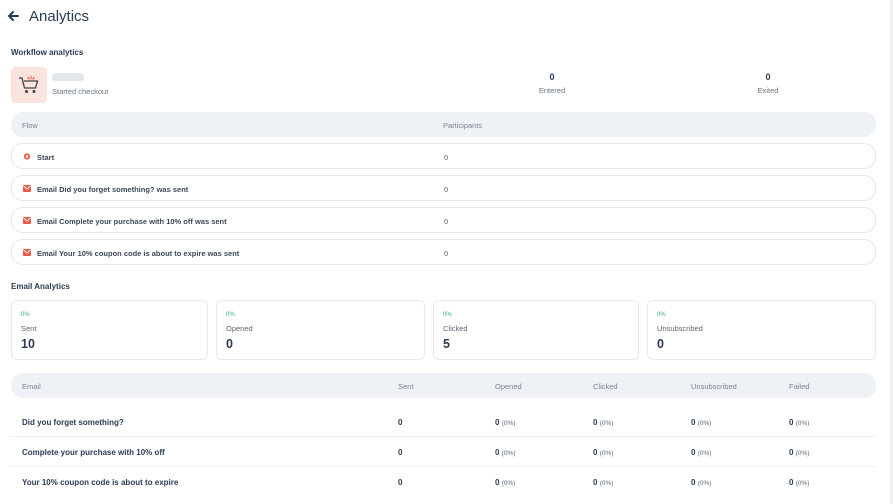  What do you see at coordinates (552, 90) in the screenshot?
I see `entered-label: Entered` at bounding box center [552, 90].